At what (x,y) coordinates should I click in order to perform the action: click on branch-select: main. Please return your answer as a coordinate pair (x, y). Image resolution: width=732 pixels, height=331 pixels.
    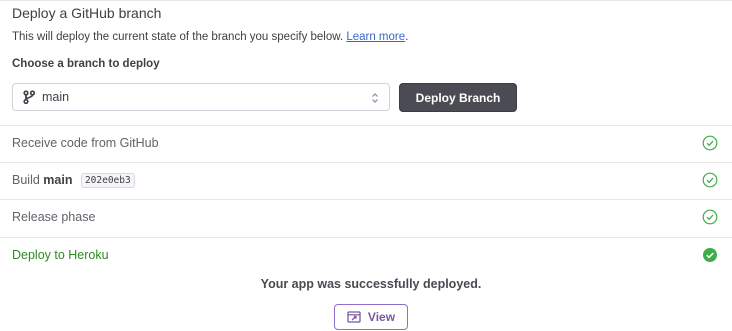
    Looking at the image, I should click on (201, 97).